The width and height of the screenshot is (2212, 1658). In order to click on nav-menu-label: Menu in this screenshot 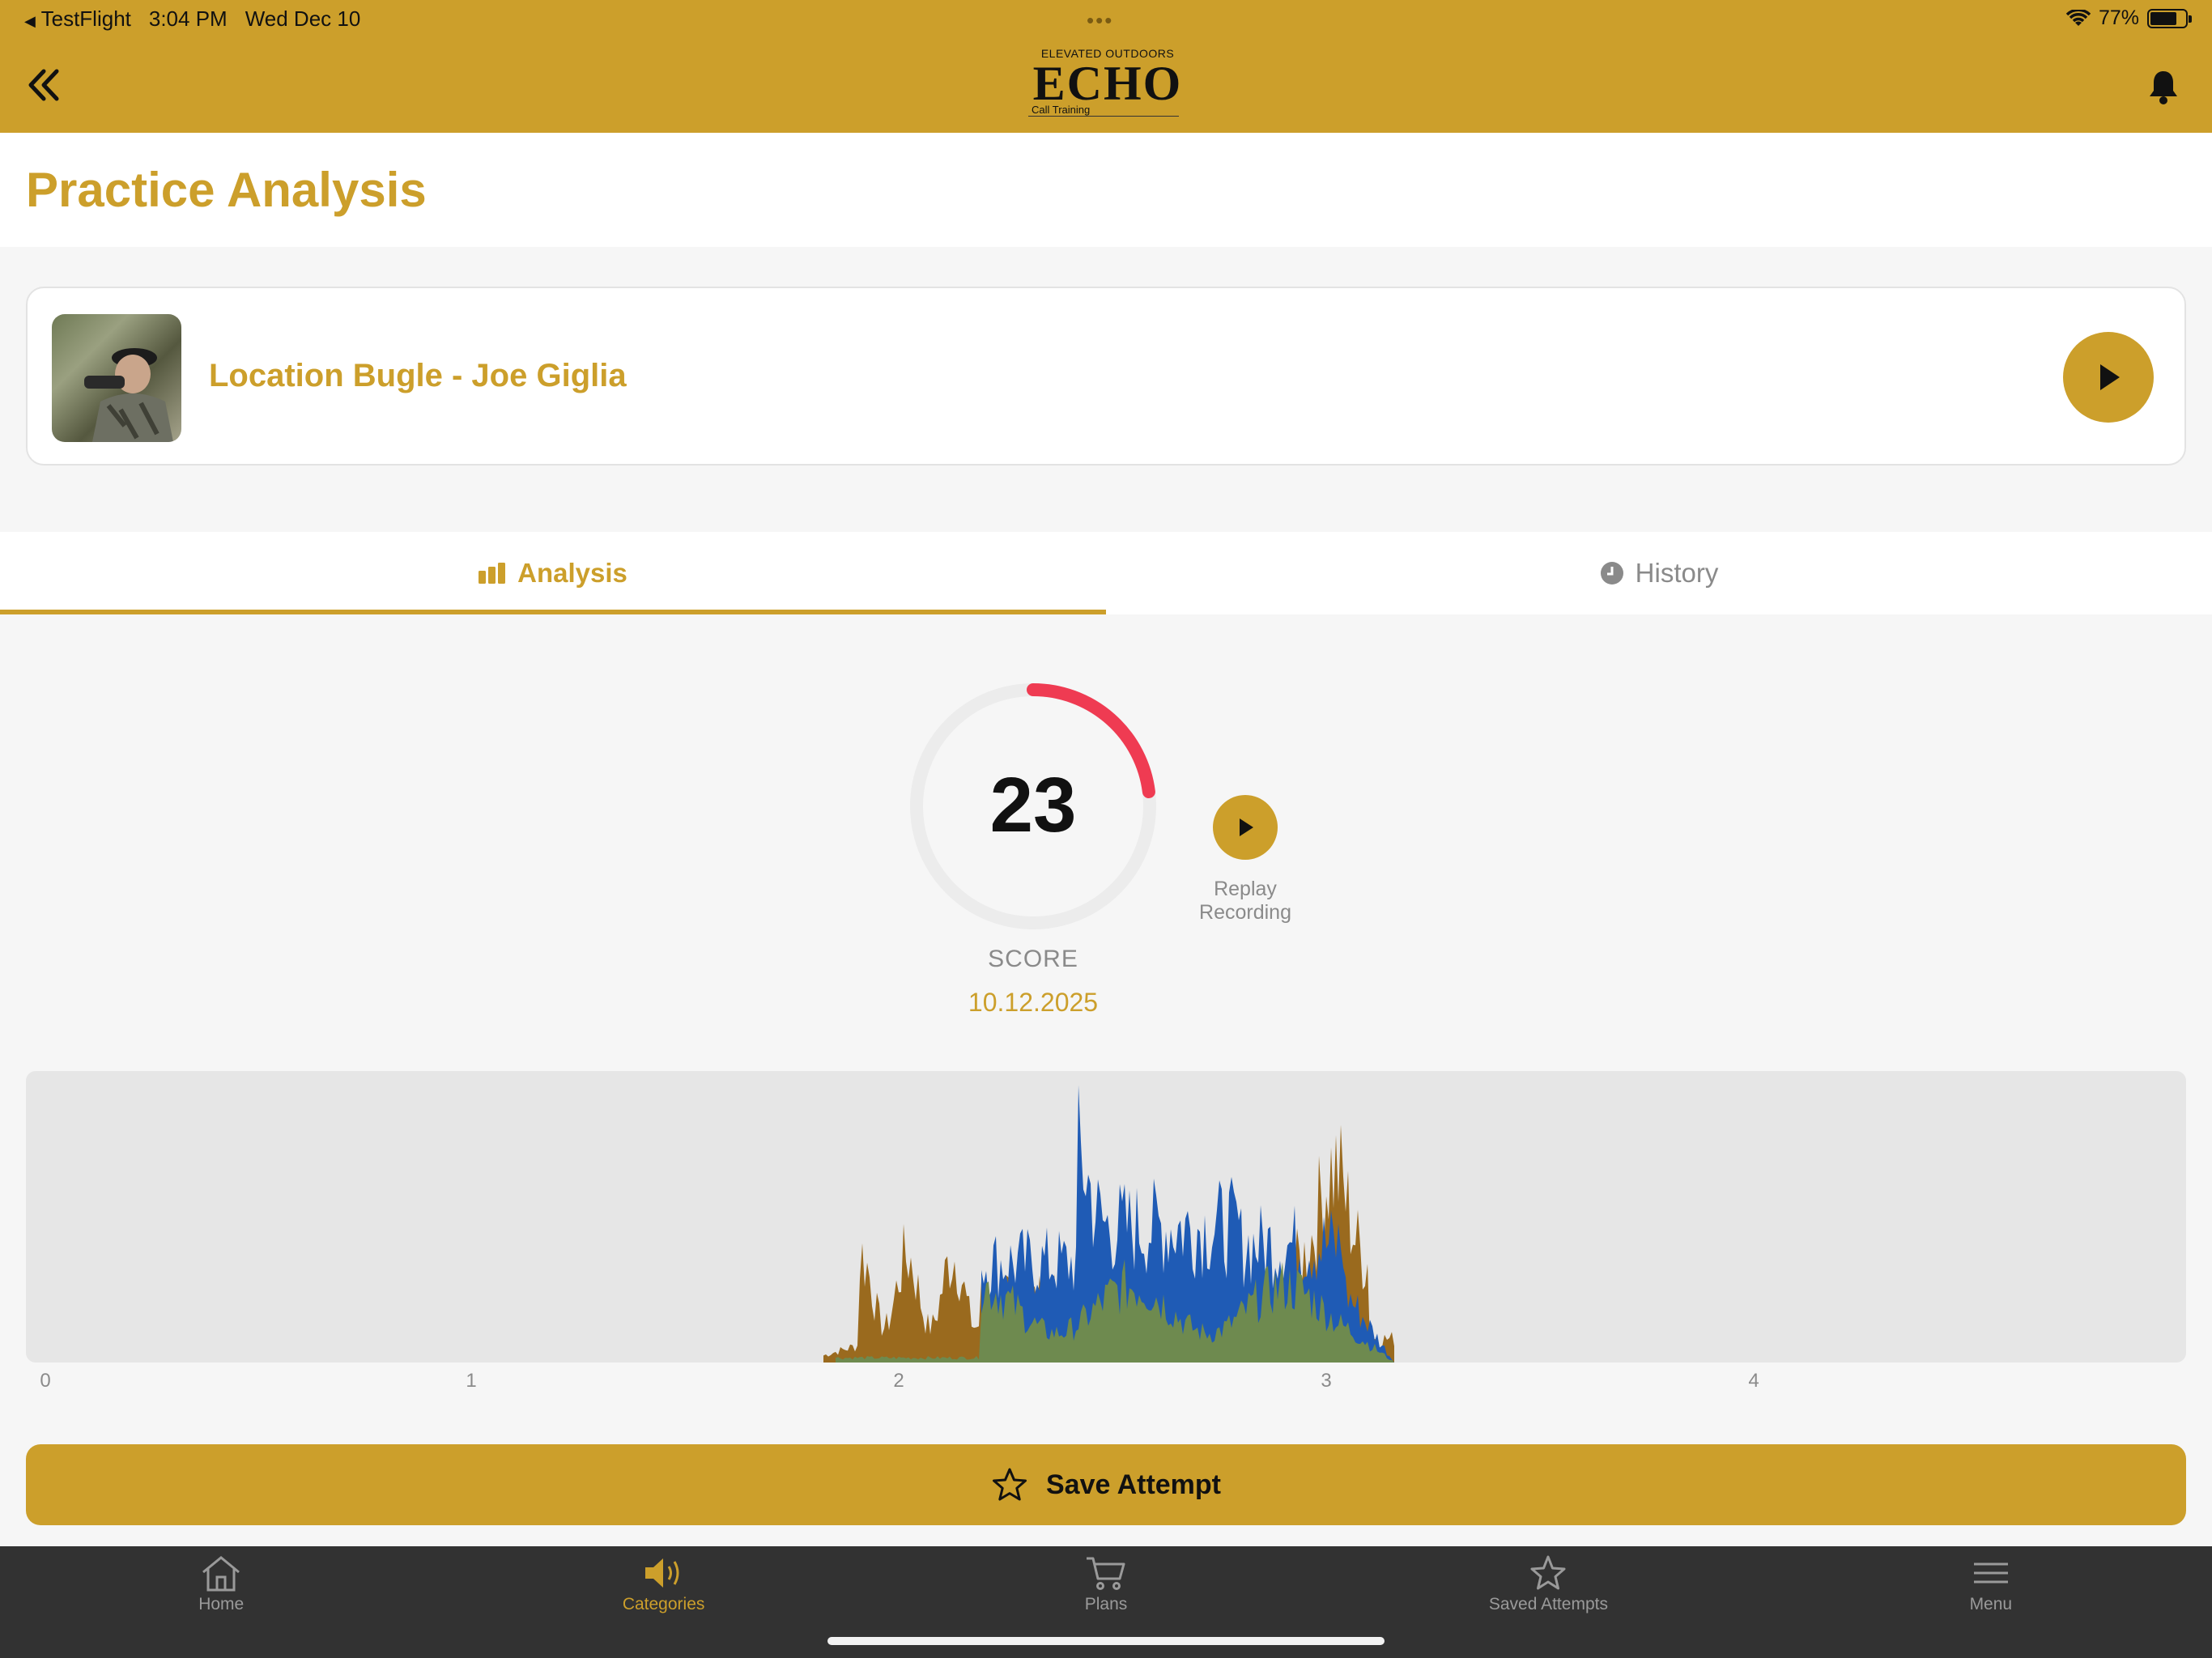, I will do `click(1991, 1604)`.